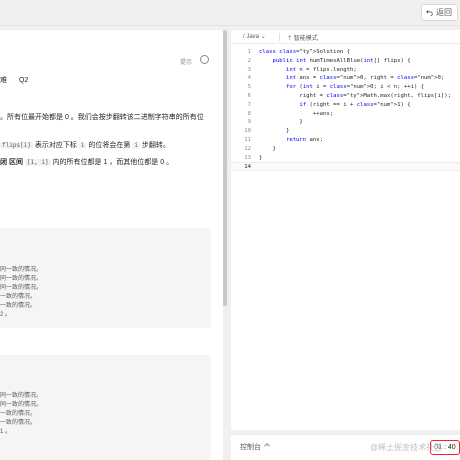 The height and width of the screenshot is (460, 460). I want to click on code-line: 3 int n = flips.length;, so click(345, 70).